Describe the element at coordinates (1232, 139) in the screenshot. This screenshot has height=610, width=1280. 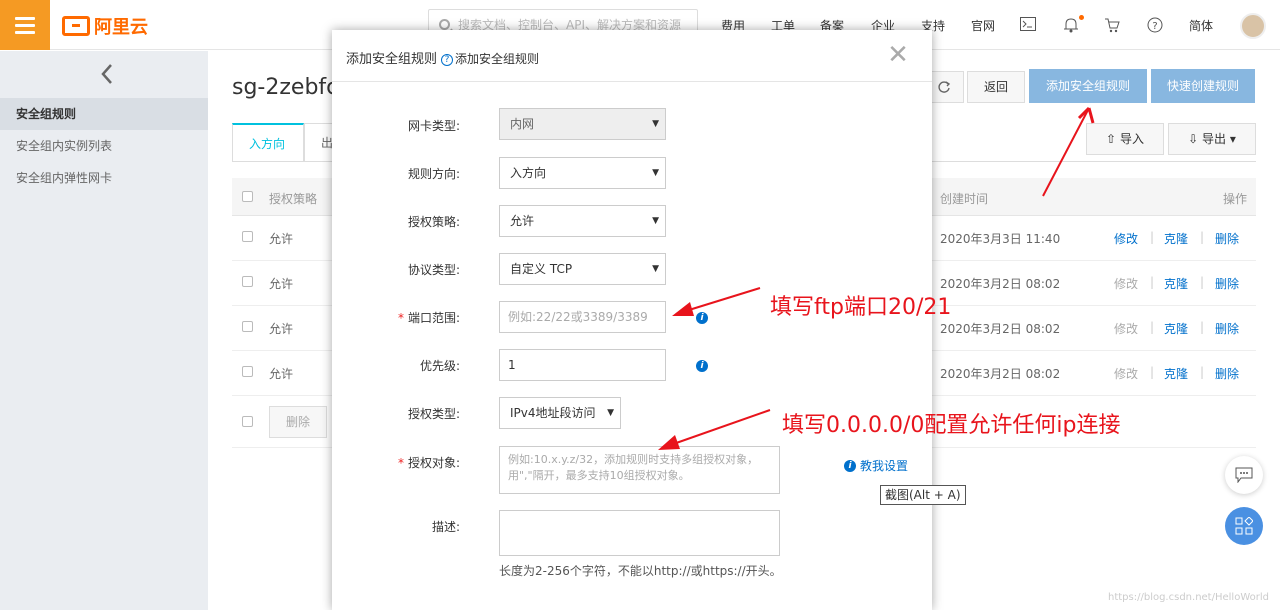
I see `chevron-down-icon: ▾` at that location.